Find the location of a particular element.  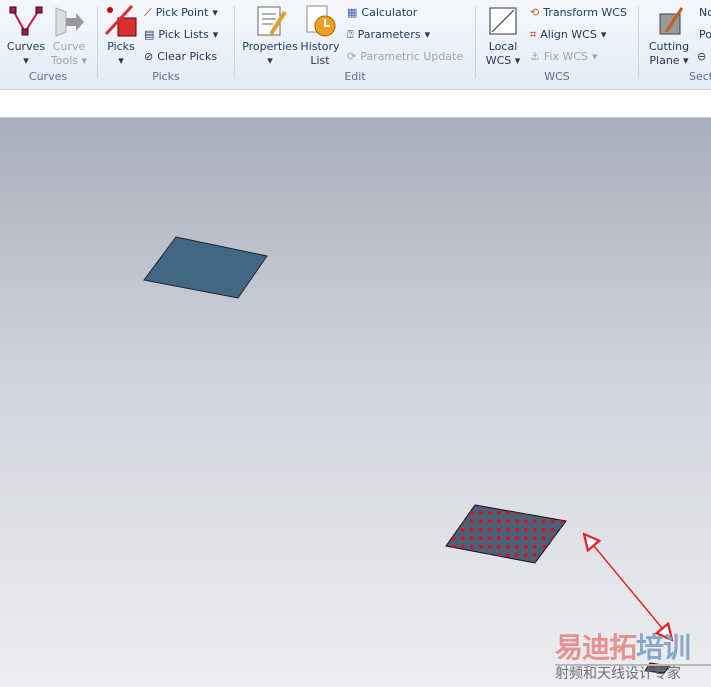

clear-picks-icon: ⊘ is located at coordinates (149, 56).